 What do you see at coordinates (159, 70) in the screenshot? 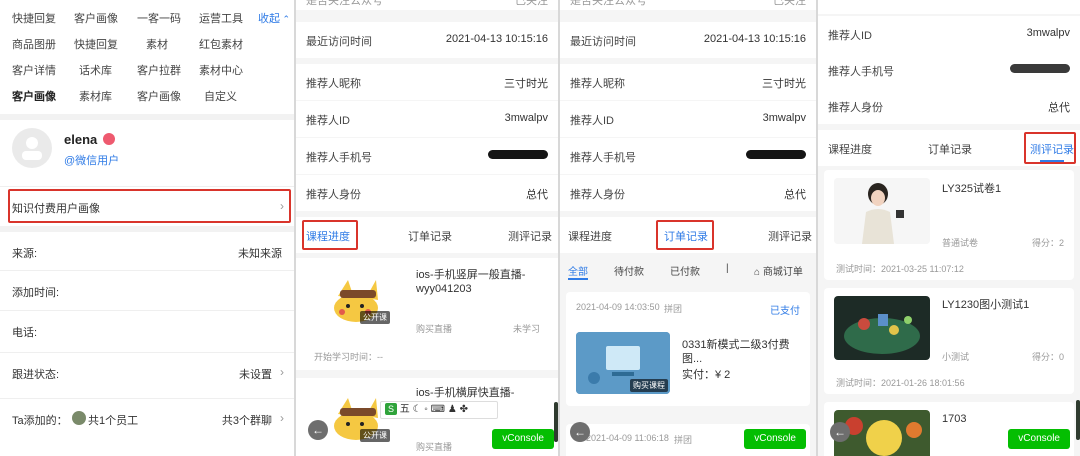
I see `tag-customer-group: 客户拉群` at bounding box center [159, 70].